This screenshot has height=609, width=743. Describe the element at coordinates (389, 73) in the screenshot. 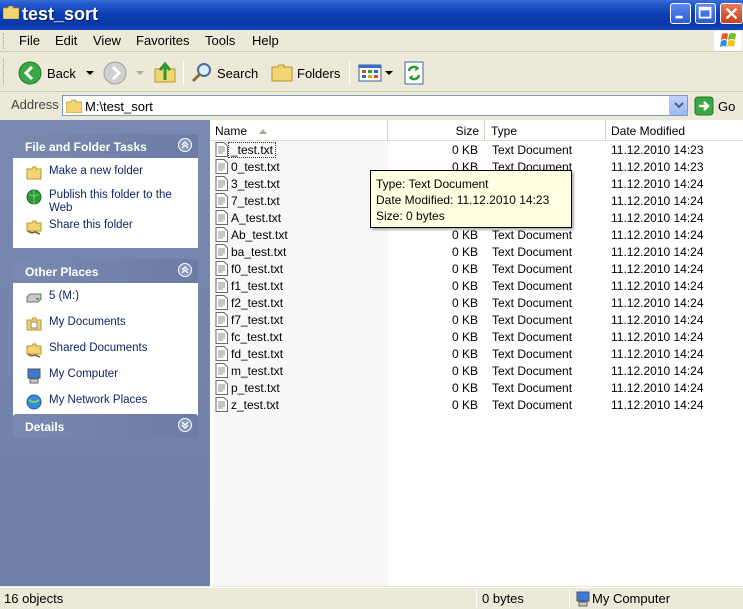

I see `views-dropdown-icon` at that location.